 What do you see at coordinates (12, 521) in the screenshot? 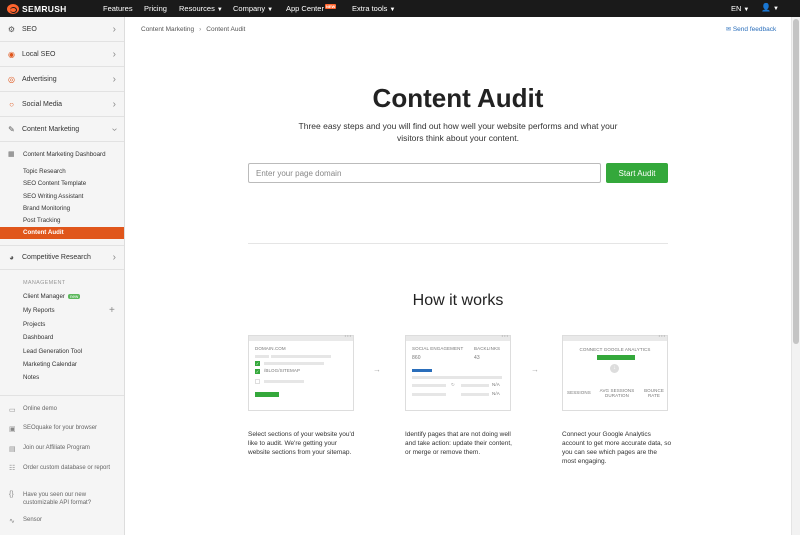
I see `sensor-icon: ∿` at bounding box center [12, 521].